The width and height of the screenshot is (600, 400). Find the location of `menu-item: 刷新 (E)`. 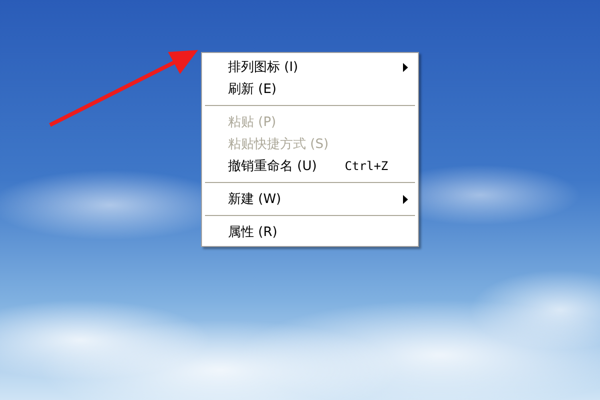

menu-item: 刷新 (E) is located at coordinates (310, 89).